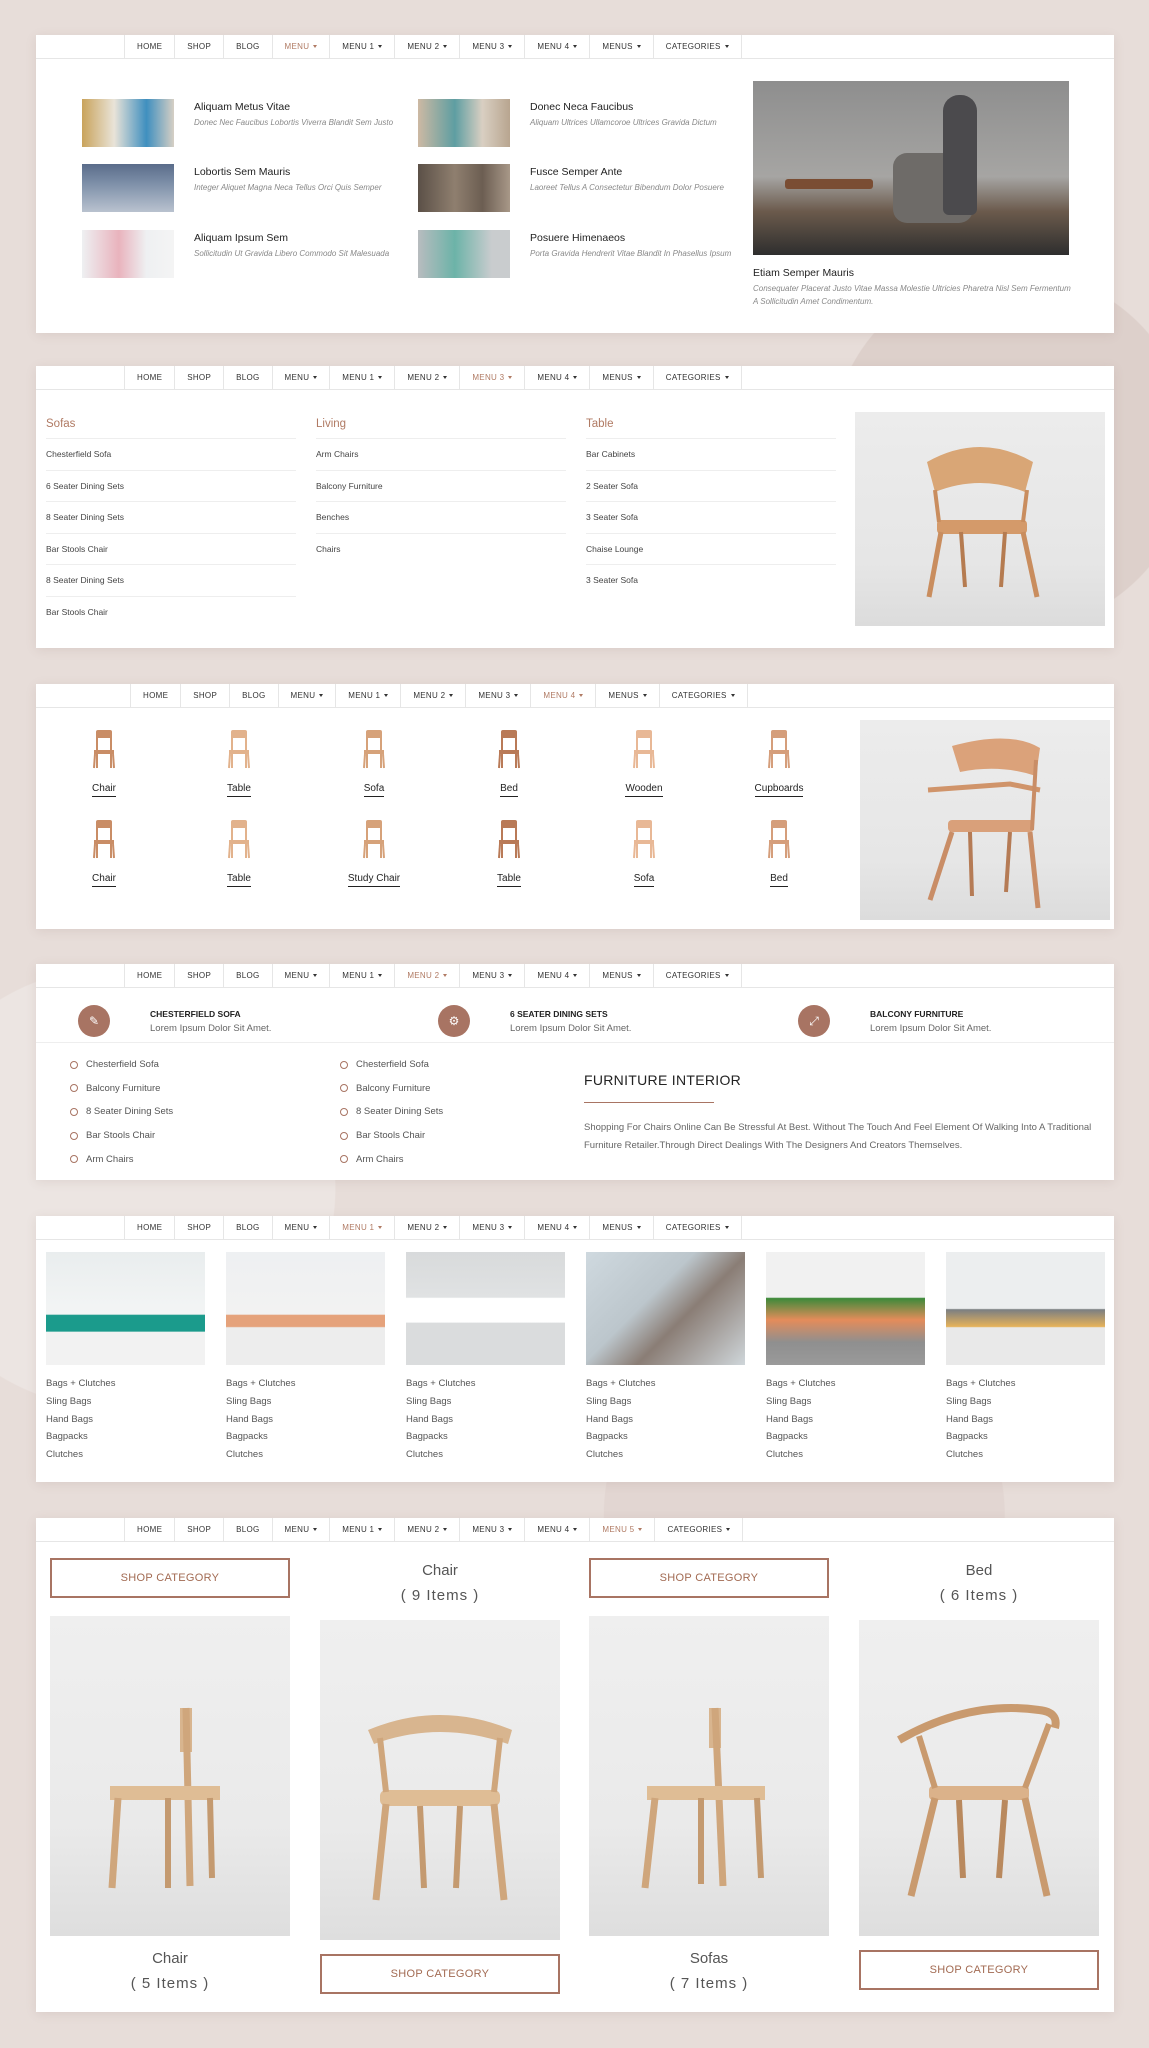 The height and width of the screenshot is (2048, 1149). What do you see at coordinates (171, 455) in the screenshot?
I see `menu-link: Chesterfield Sofa` at bounding box center [171, 455].